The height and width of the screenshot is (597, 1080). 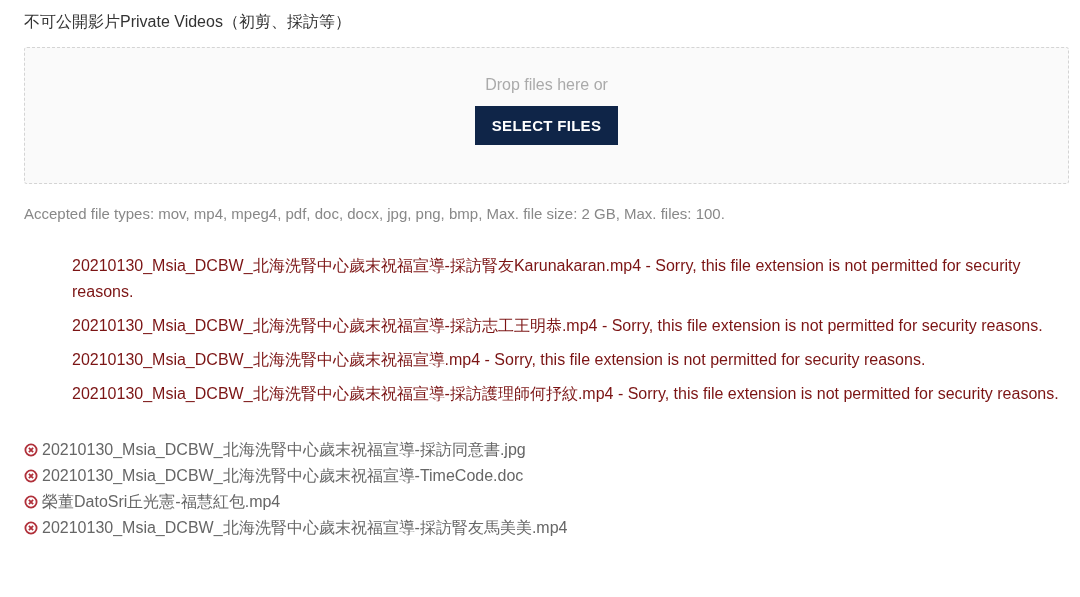 I want to click on file-name: 20210130_Msia_DCBW_北海洗腎中心歲末祝福宣導-TimeCode.doc, so click(x=283, y=475).